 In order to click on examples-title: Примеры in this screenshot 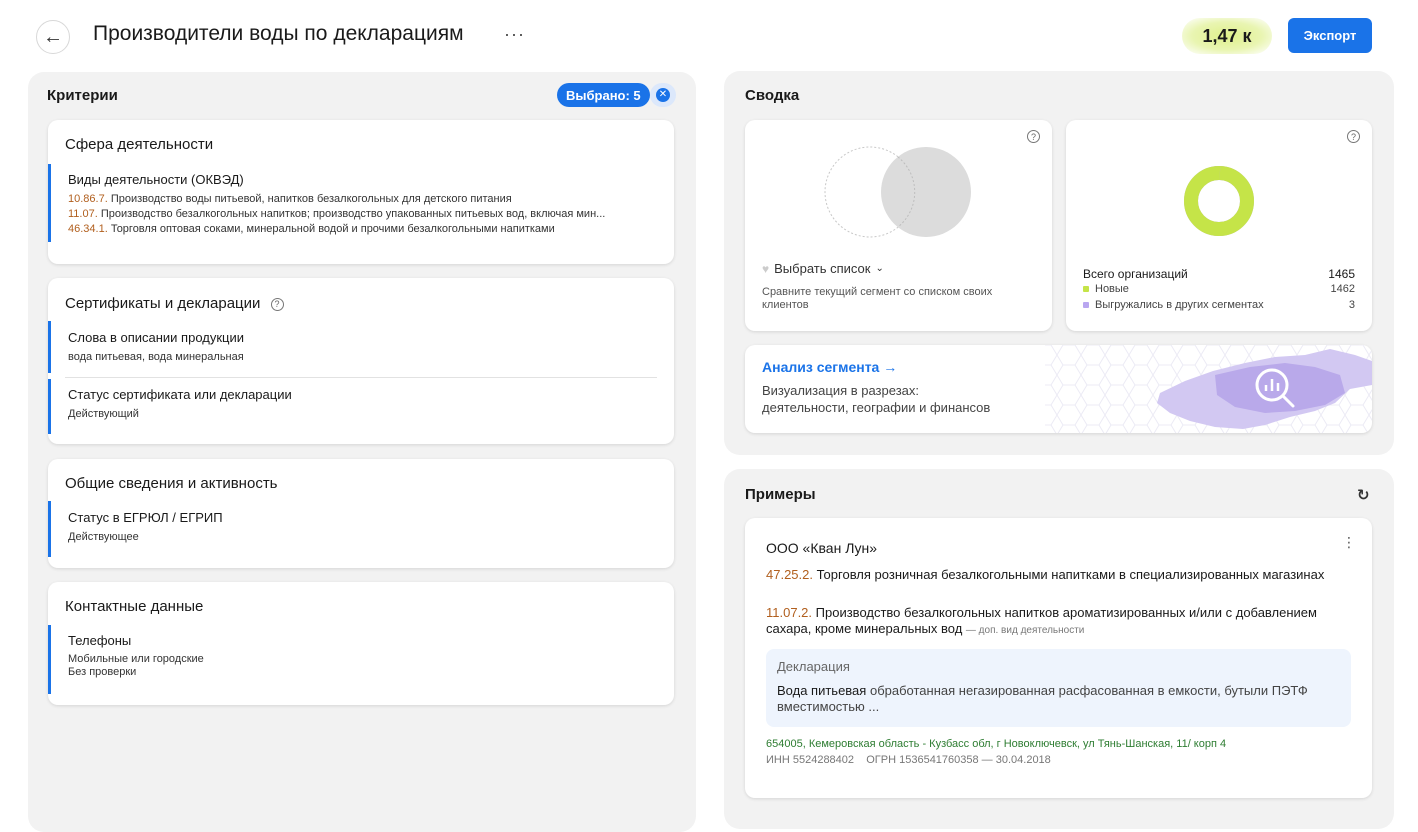, I will do `click(780, 494)`.